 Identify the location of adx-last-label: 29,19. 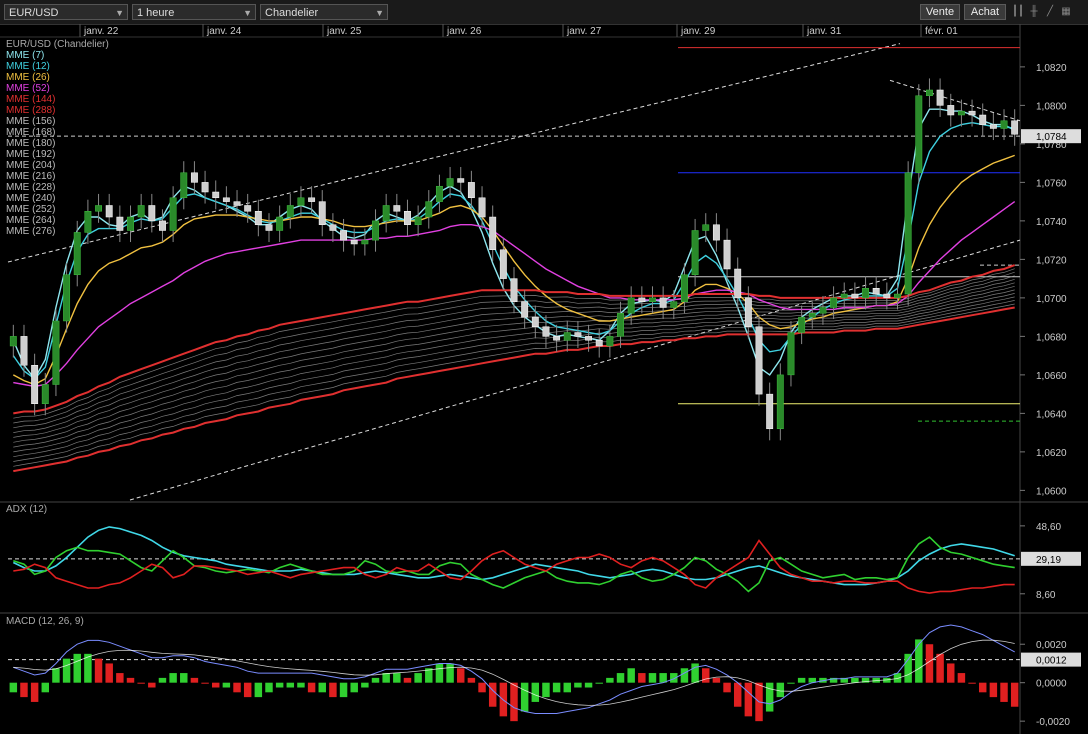
(1048, 560).